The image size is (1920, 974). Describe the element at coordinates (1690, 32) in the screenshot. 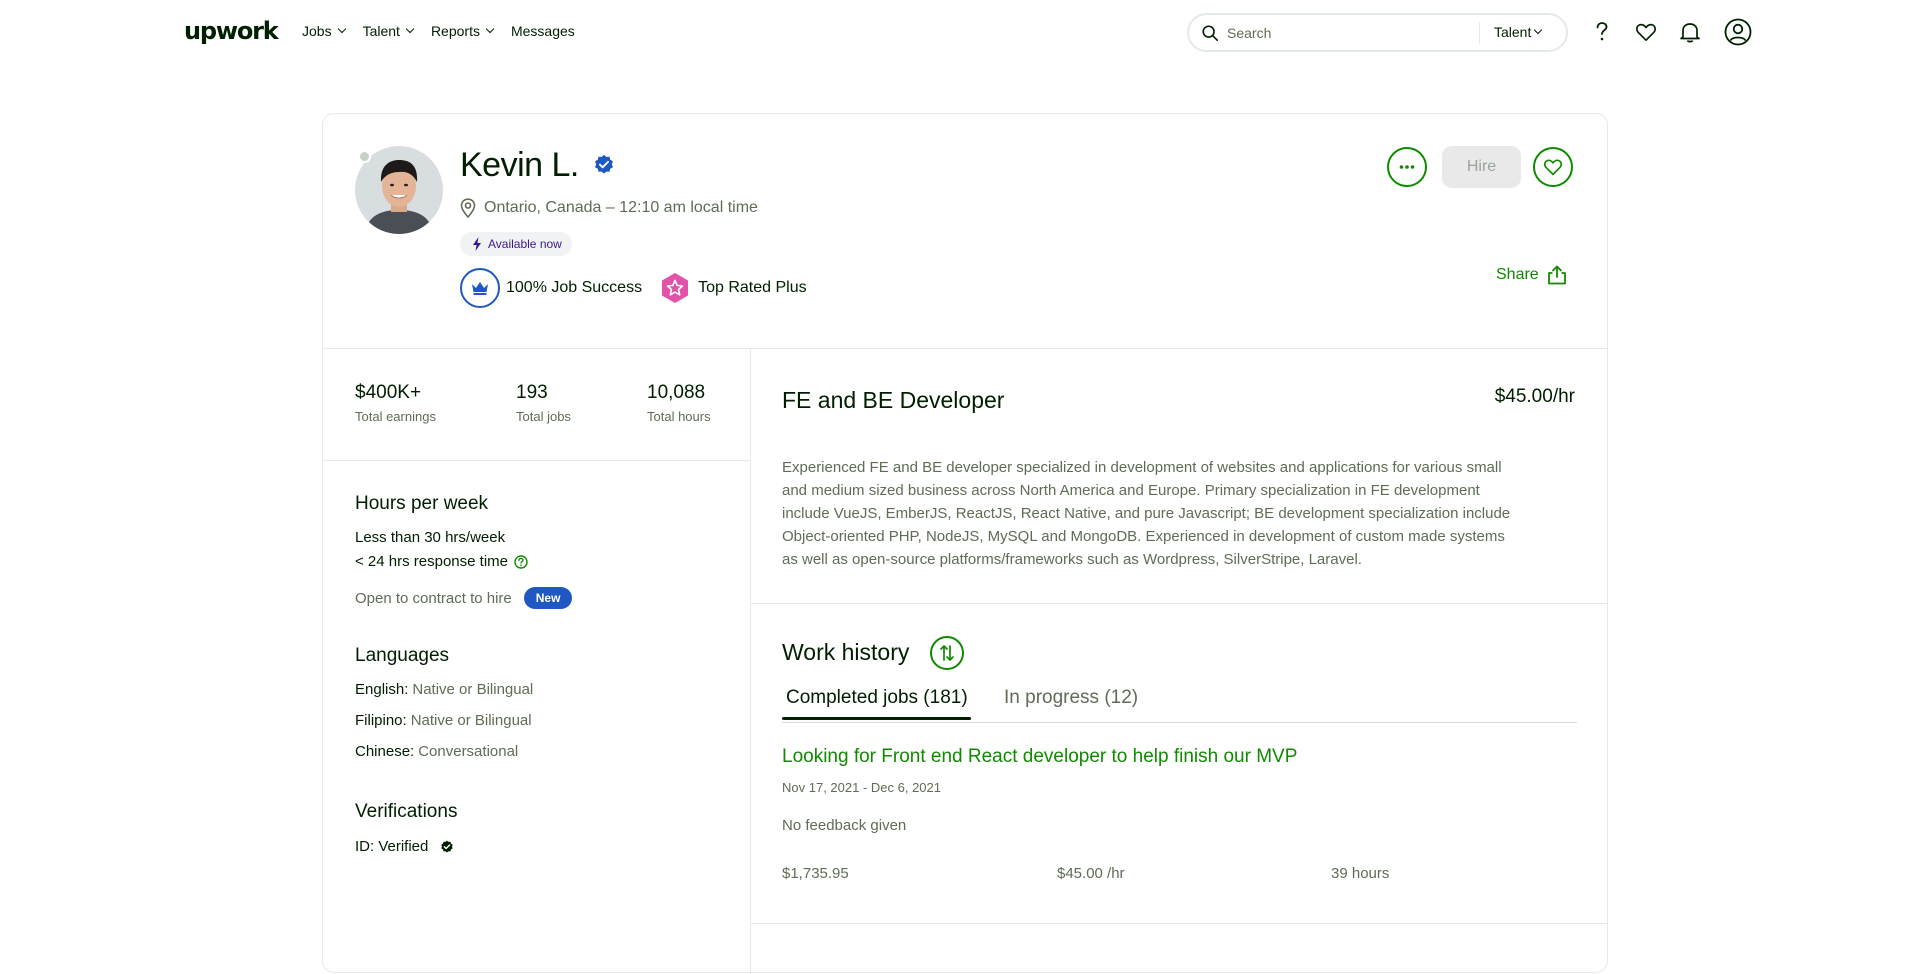

I see `bell-icon` at that location.